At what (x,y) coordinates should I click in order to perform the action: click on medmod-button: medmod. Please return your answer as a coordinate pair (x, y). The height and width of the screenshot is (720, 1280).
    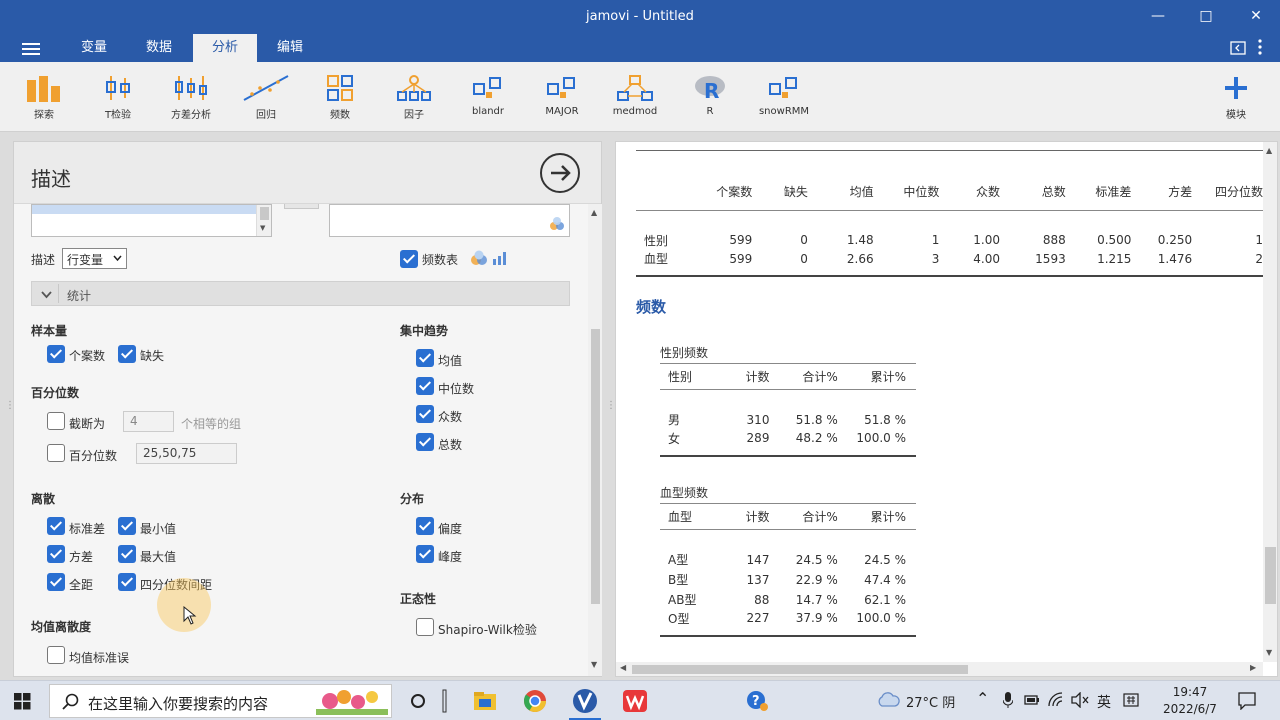
    Looking at the image, I should click on (635, 93).